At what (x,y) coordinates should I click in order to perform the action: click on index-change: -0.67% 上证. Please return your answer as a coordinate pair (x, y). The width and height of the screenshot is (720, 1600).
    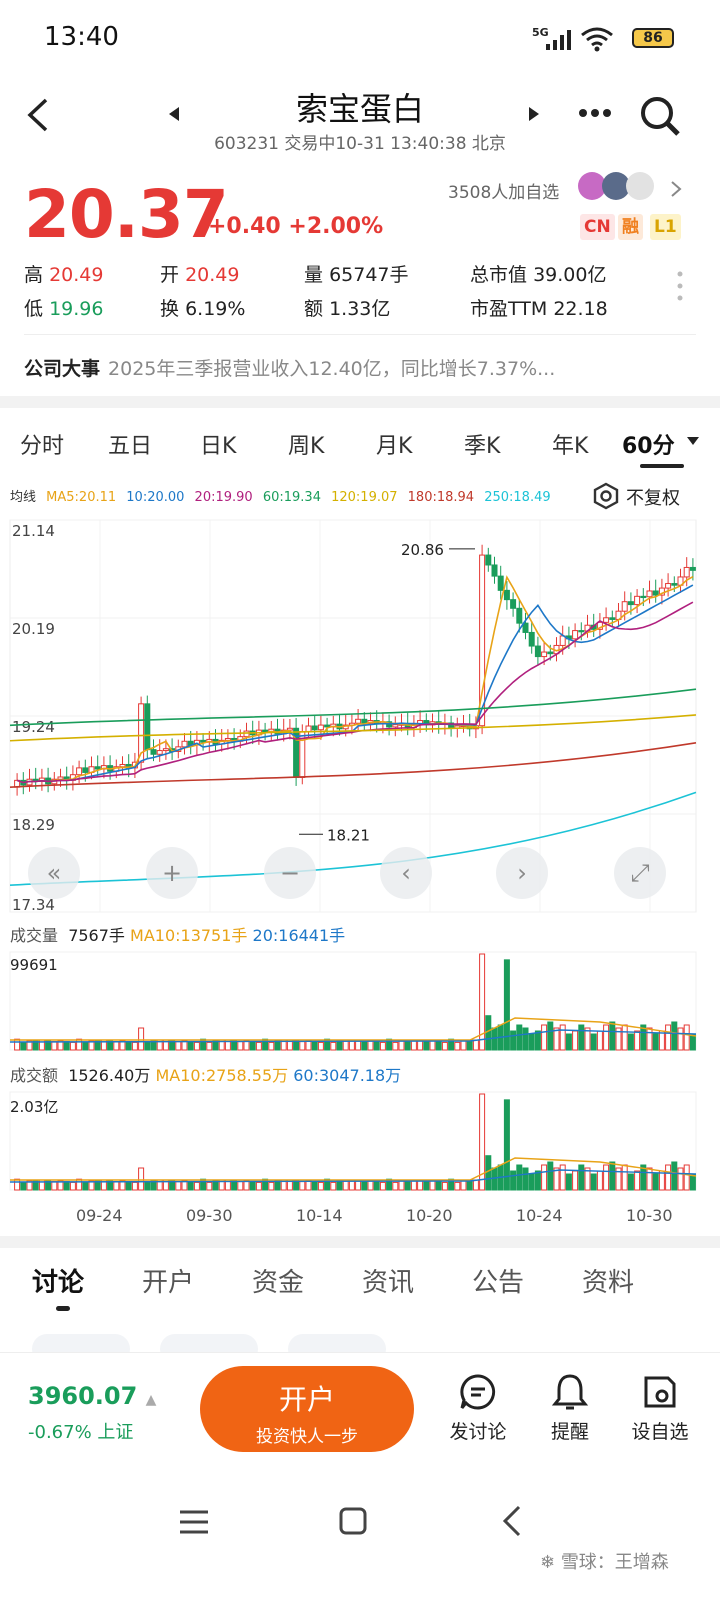
    Looking at the image, I should click on (81, 1432).